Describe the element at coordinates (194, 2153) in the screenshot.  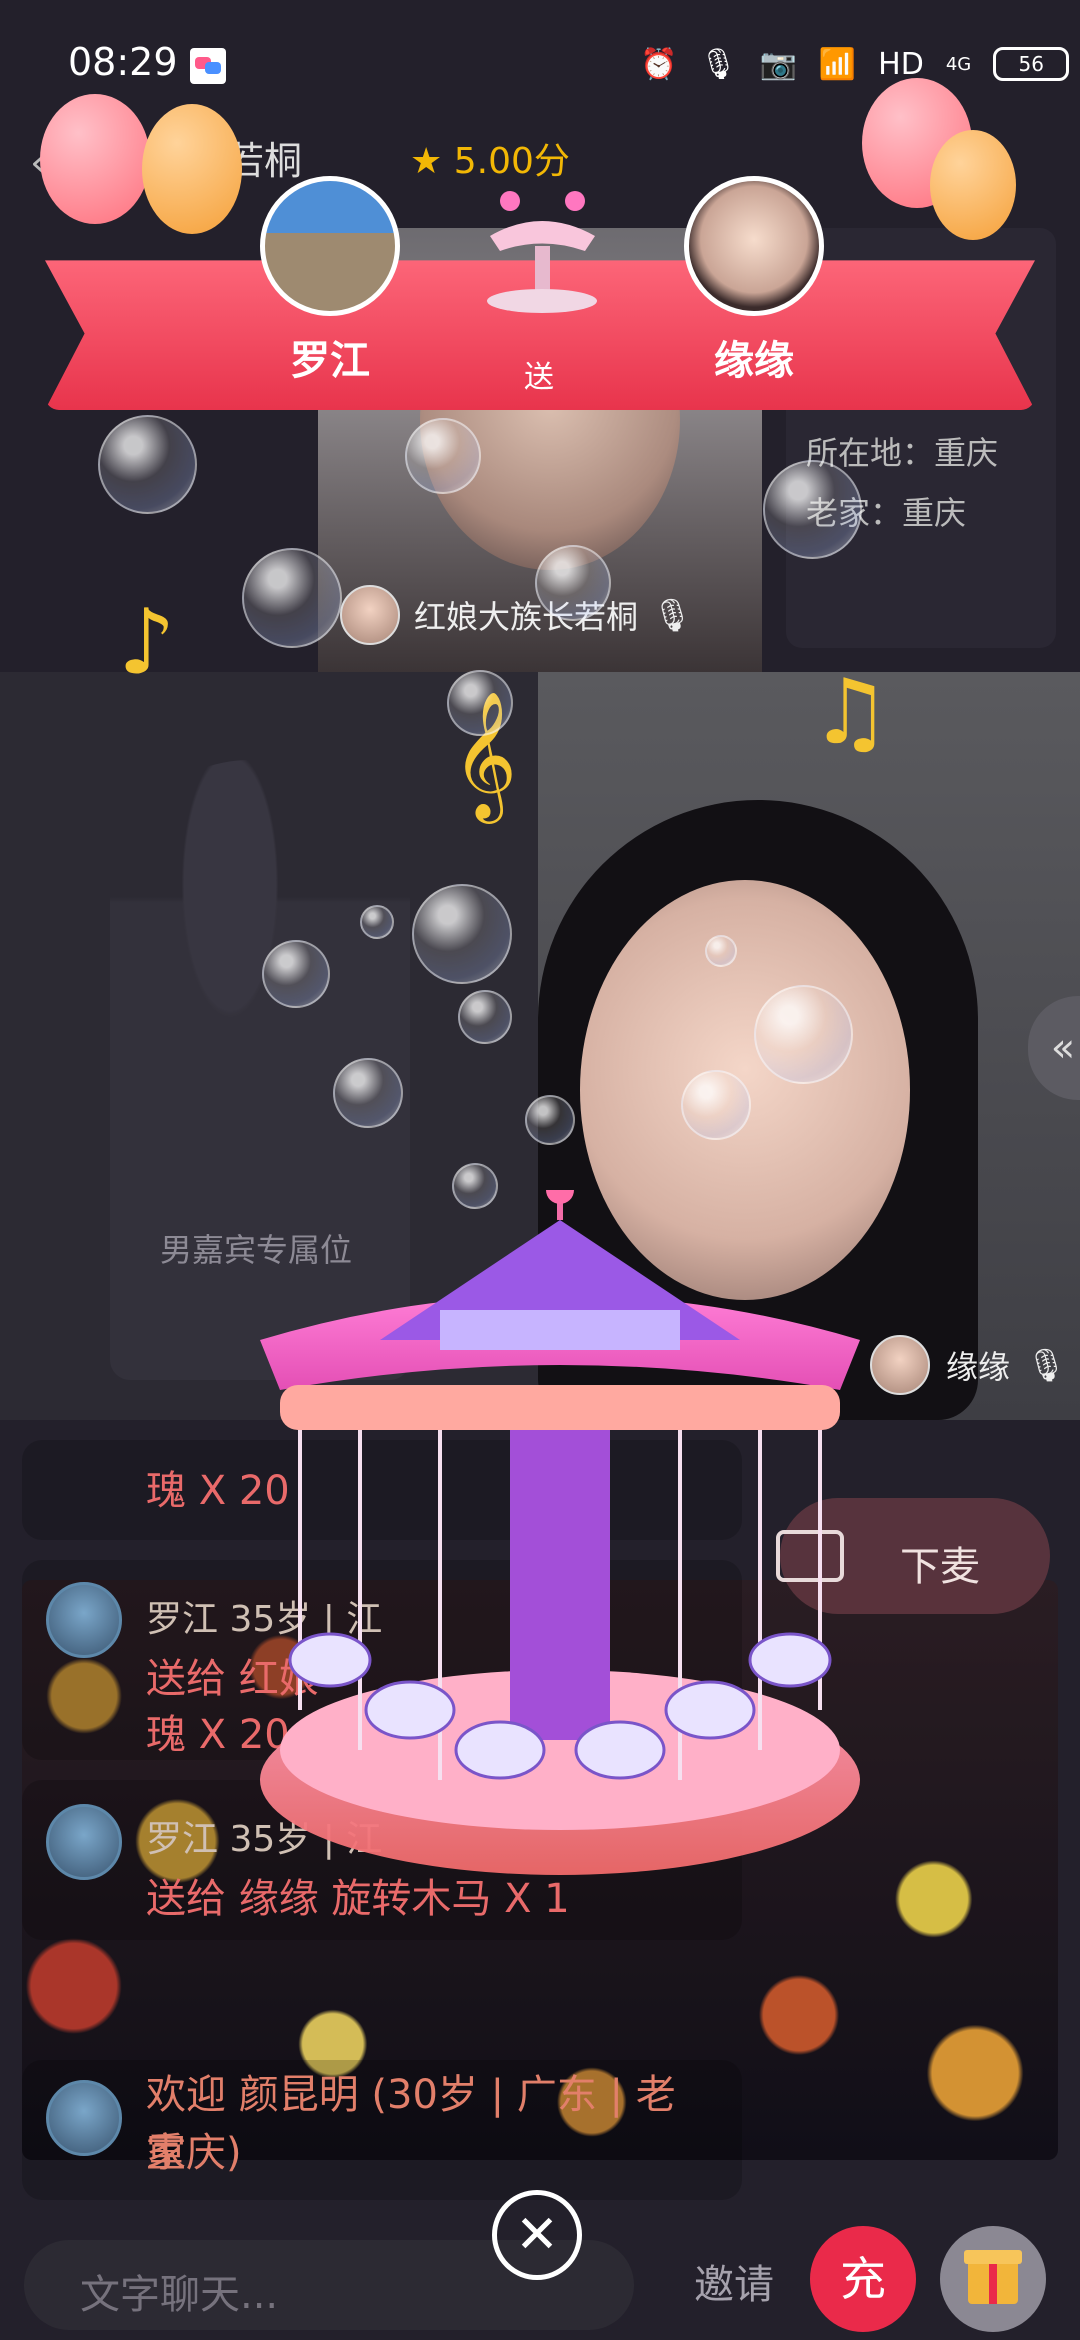
I see `chat-message: 重庆)` at that location.